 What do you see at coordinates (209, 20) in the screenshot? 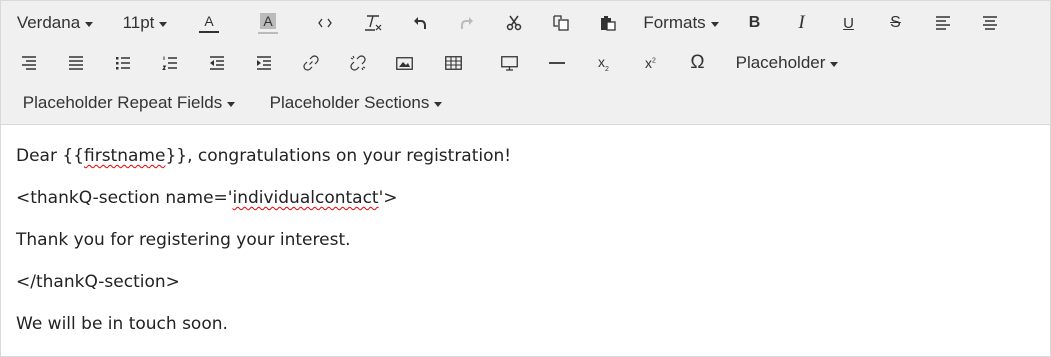
I see `text-color-glyph: A` at bounding box center [209, 20].